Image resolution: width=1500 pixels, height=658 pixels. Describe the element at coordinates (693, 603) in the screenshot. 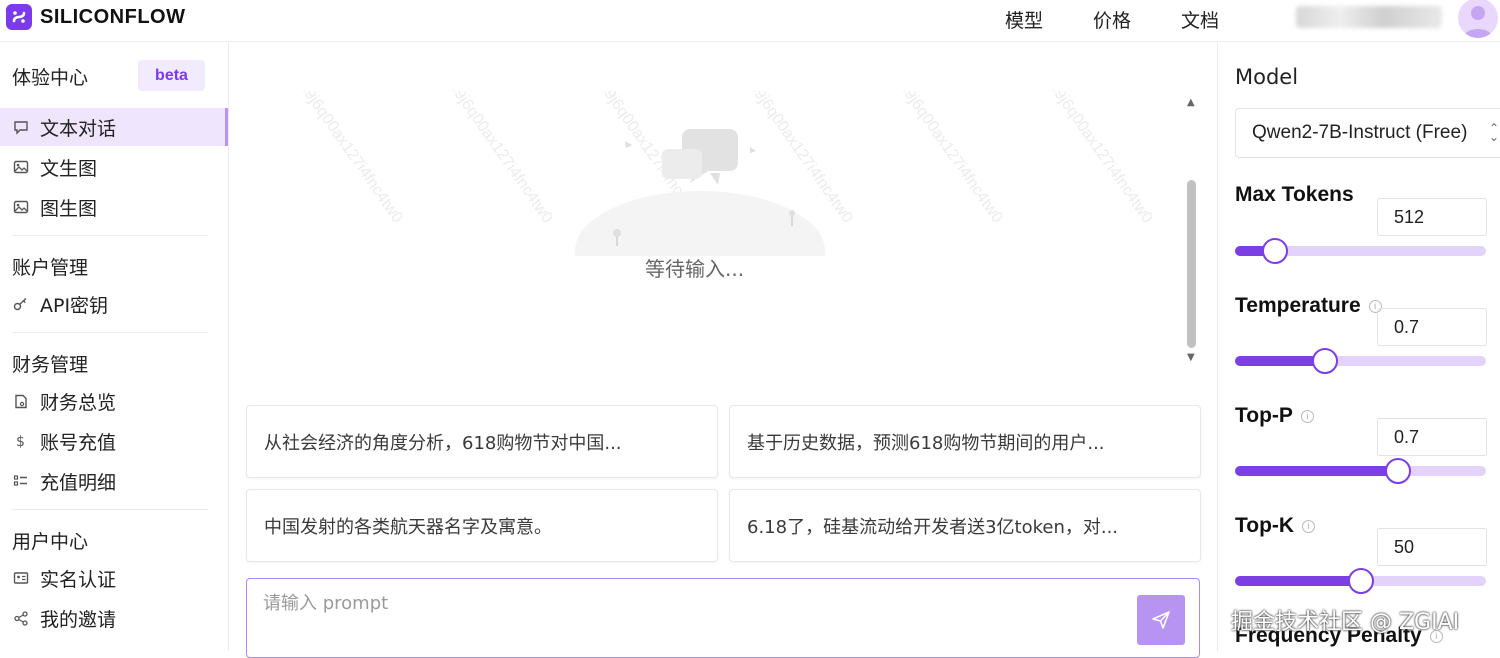

I see `prompt-input` at that location.